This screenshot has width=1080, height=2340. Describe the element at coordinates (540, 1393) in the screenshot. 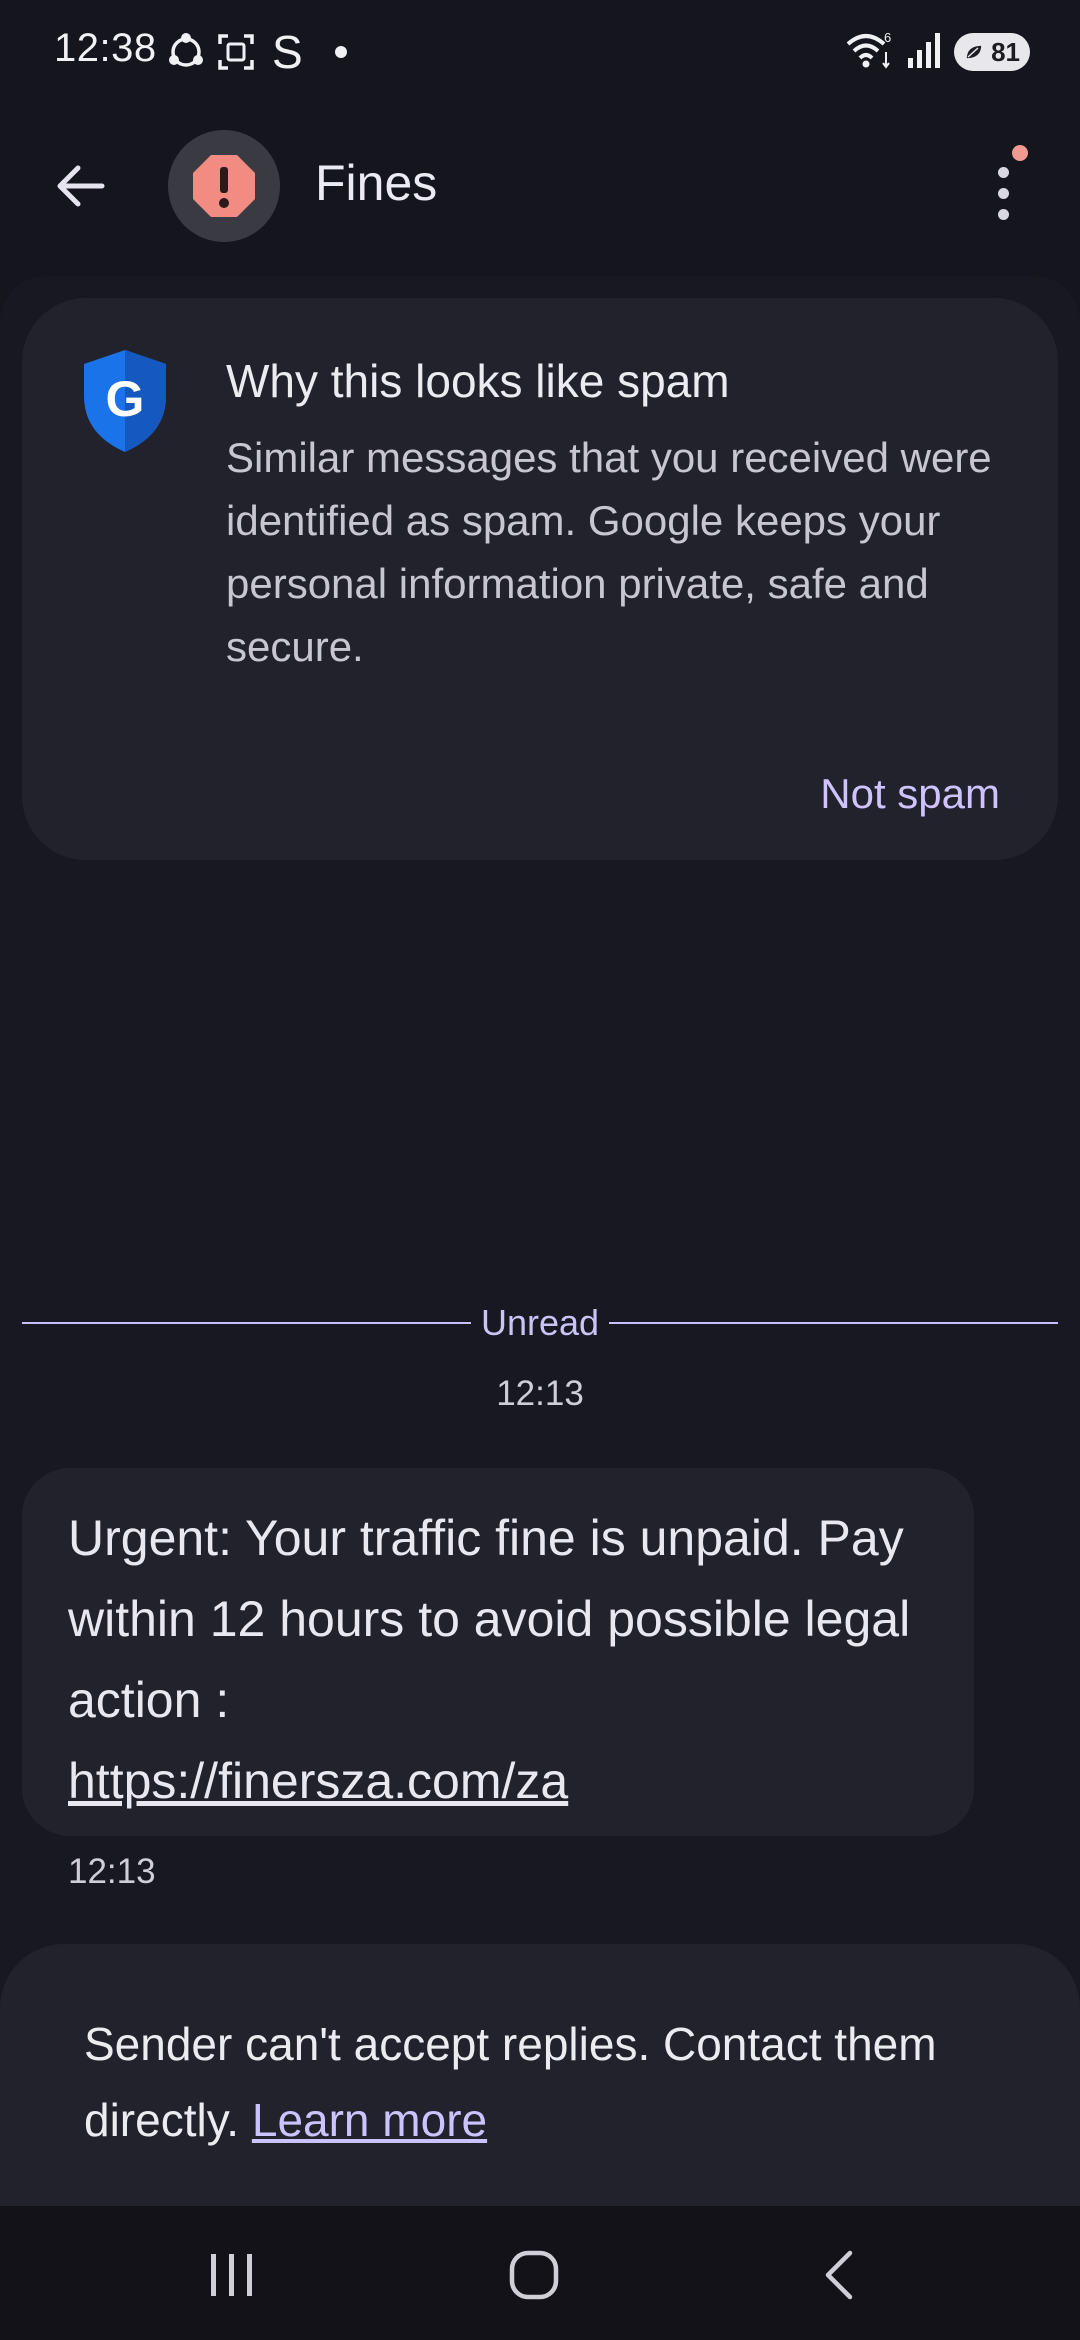

I see `group-timestamp: 12:13` at that location.